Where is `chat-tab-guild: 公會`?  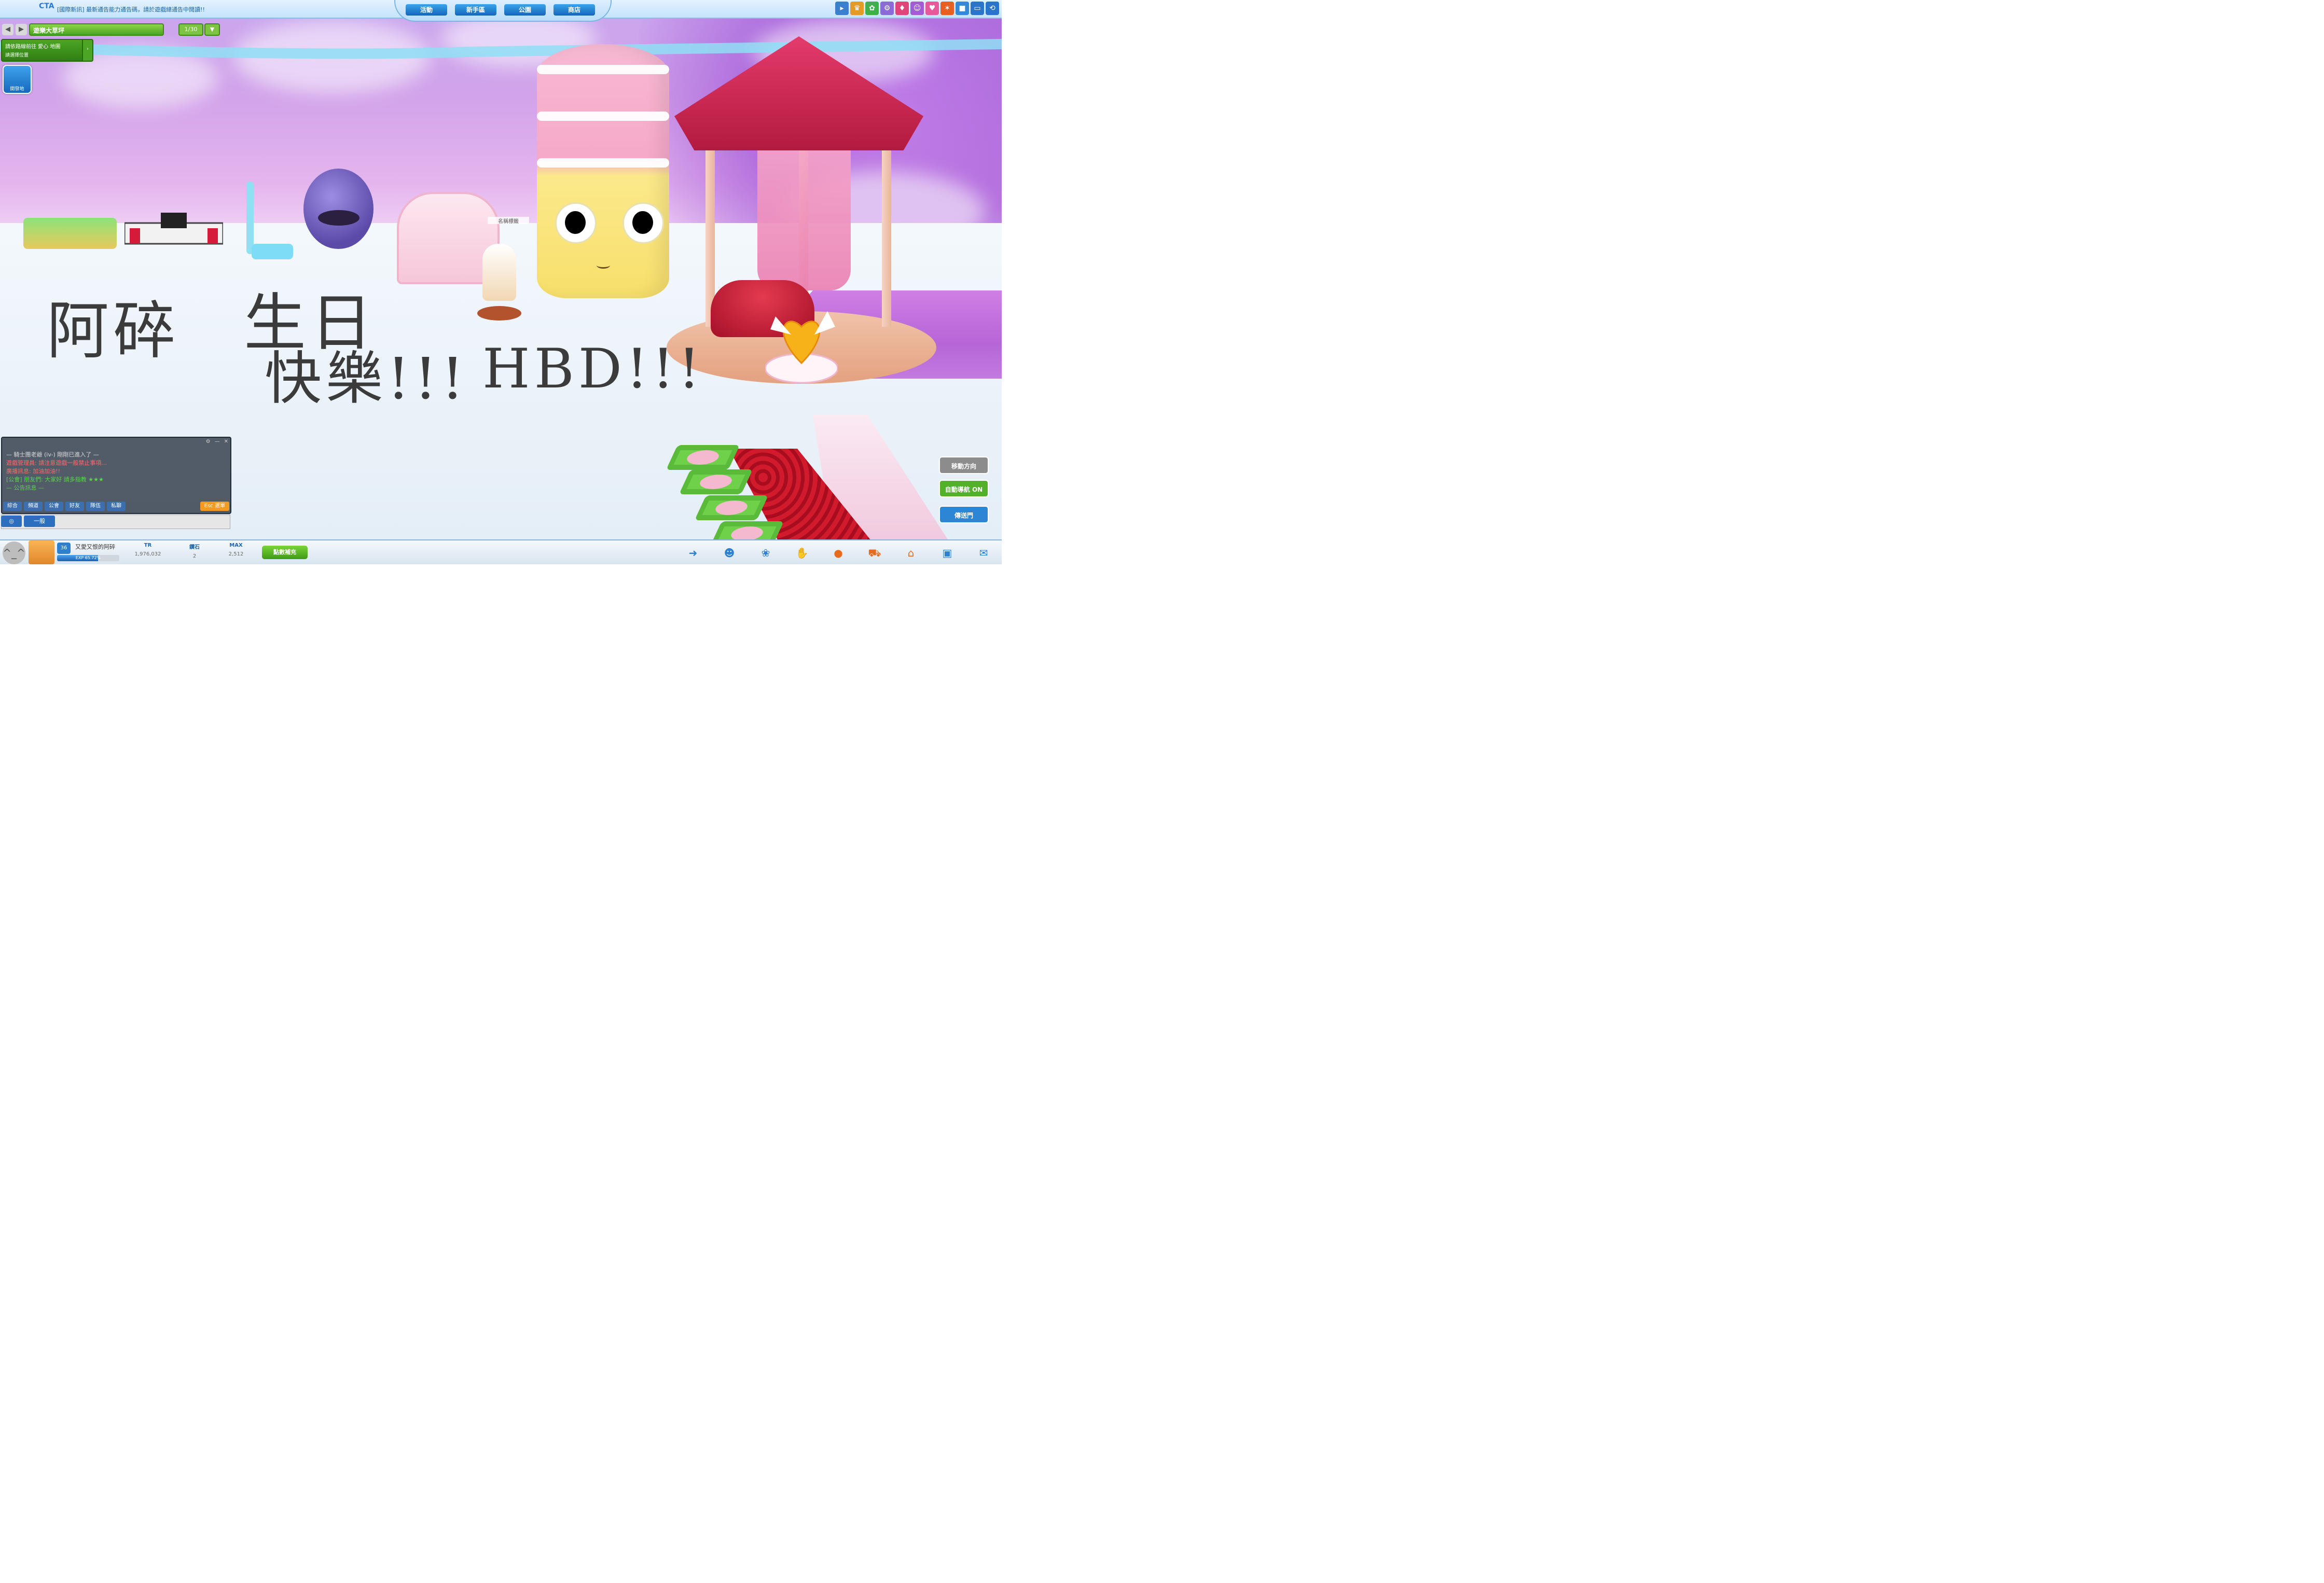 chat-tab-guild: 公會 is located at coordinates (54, 506).